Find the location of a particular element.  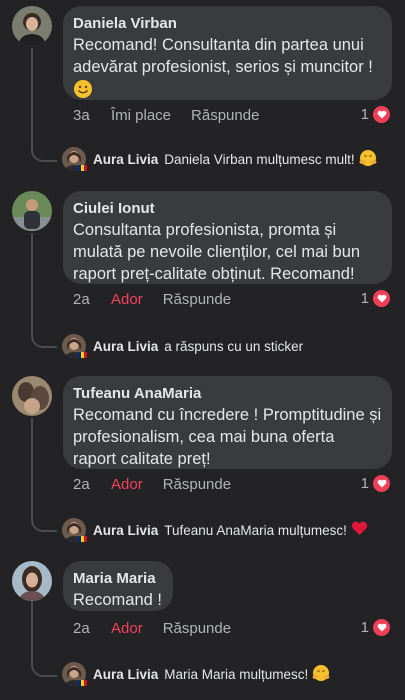

reply-item: Aura Livia Tufeanu AnaMaria mulțumesc! is located at coordinates (215, 530).